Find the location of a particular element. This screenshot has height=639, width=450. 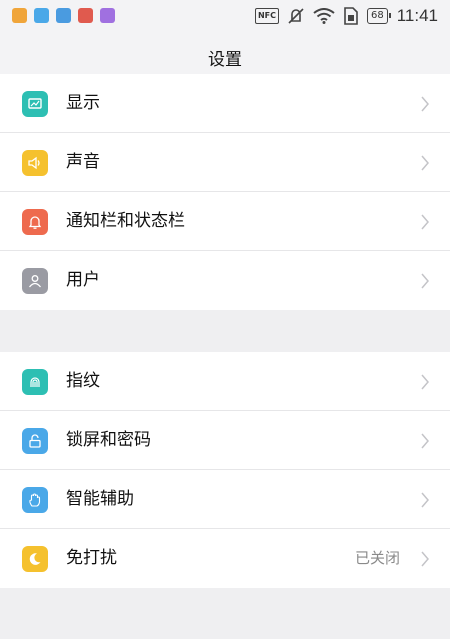

settings-item-lockscreen: 锁屏和密码 is located at coordinates (225, 440).